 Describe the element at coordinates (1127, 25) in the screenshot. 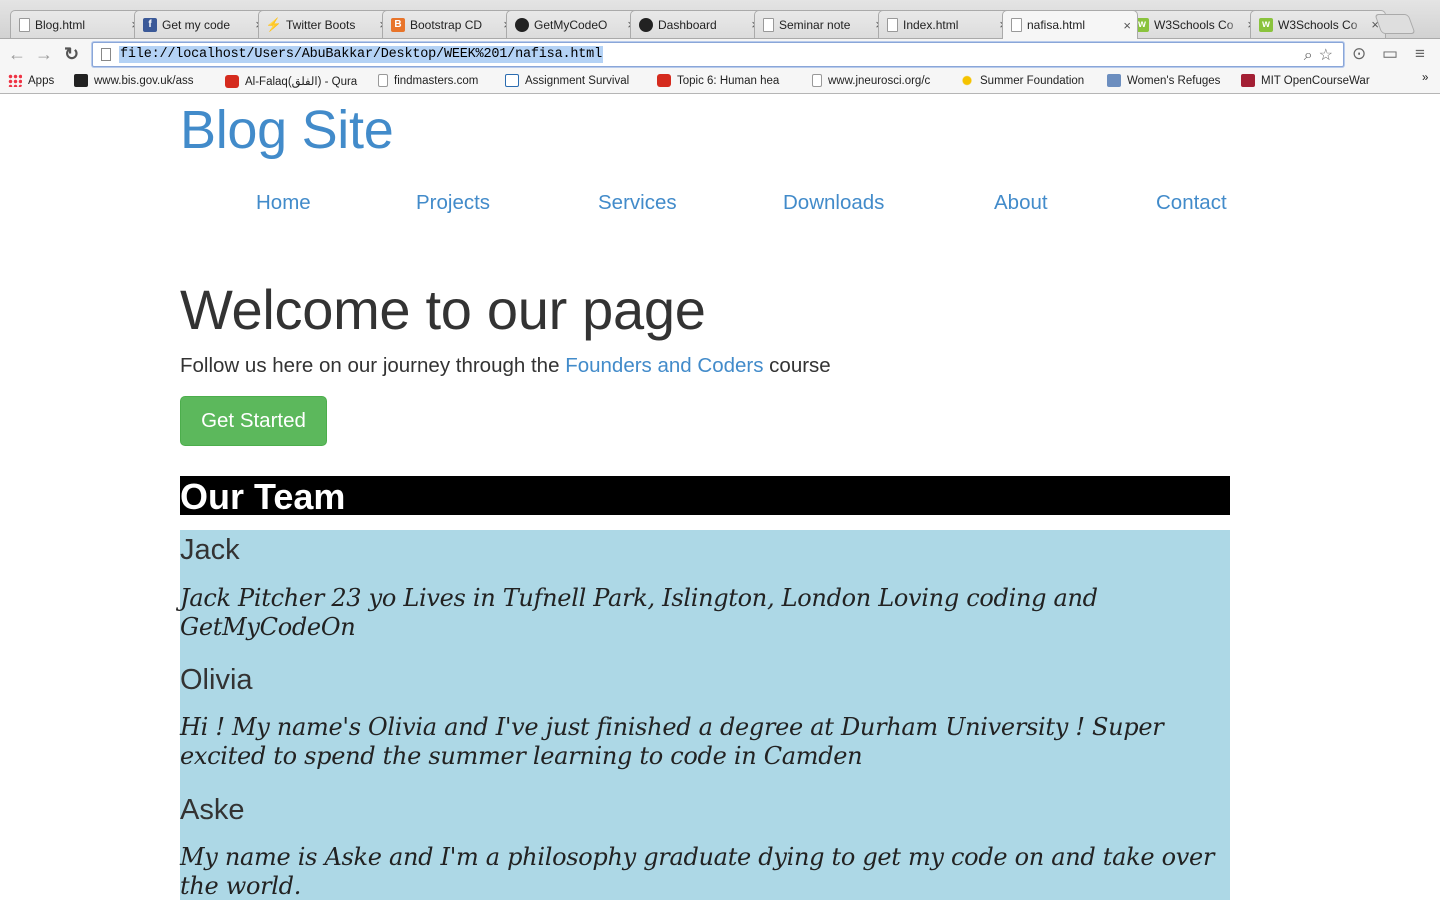

I see `close-tab-icon: ×` at that location.